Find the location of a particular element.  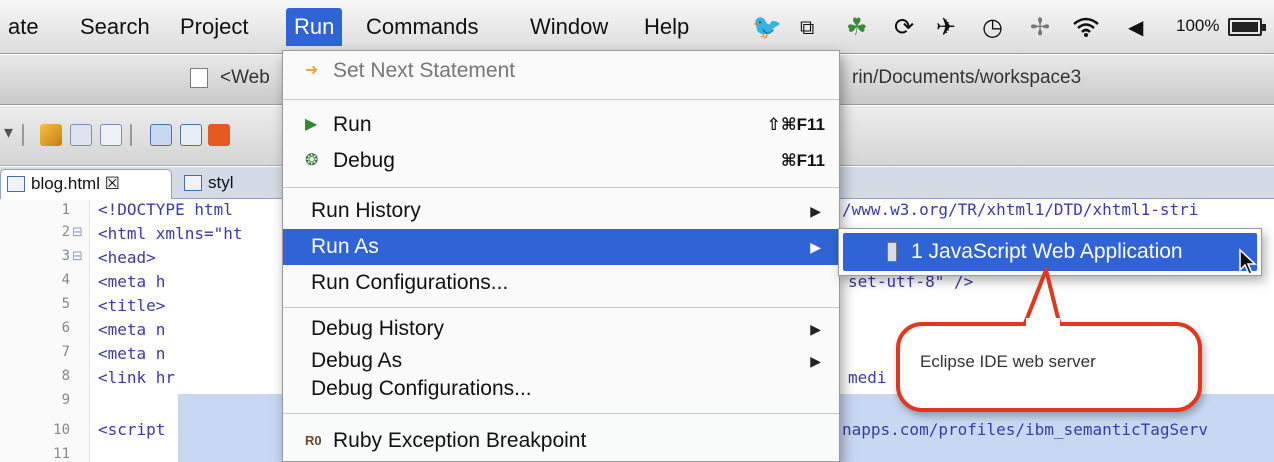

mouse-pointer-icon is located at coordinates (1248, 261).